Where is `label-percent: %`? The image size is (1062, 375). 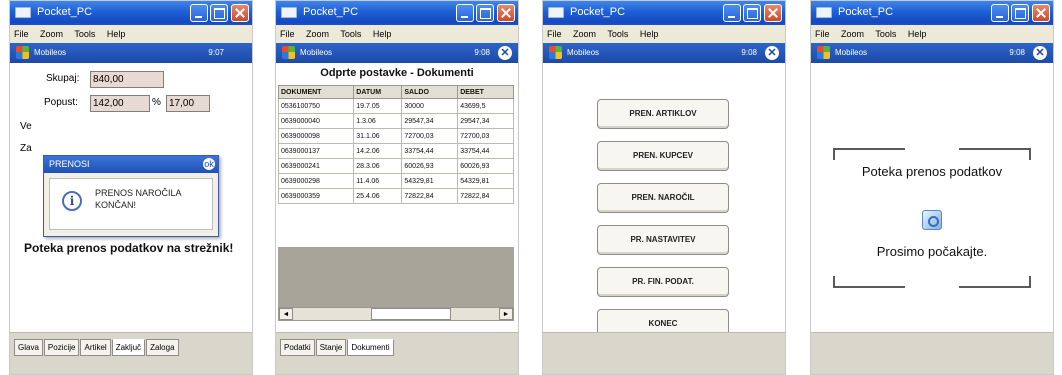
label-percent: % is located at coordinates (156, 102).